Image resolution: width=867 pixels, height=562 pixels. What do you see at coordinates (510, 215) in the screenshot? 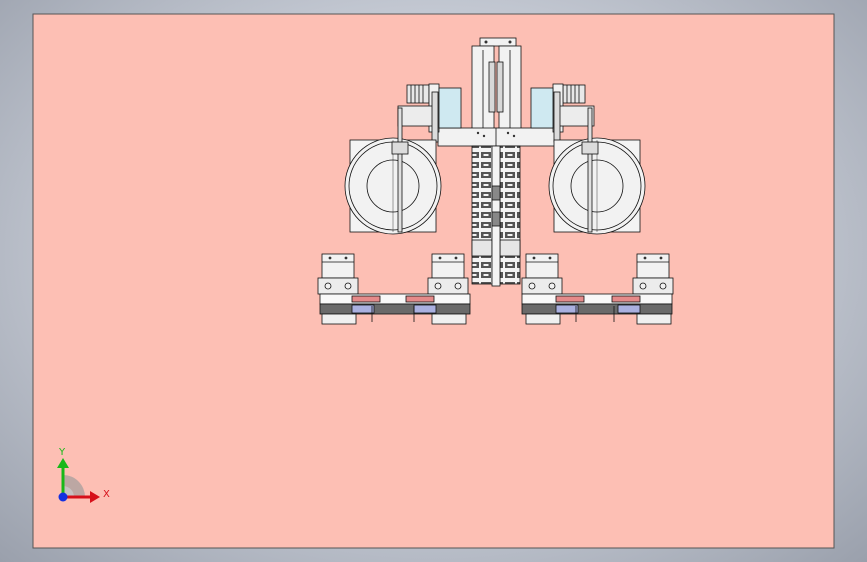
I see `cable-chain-right` at bounding box center [510, 215].